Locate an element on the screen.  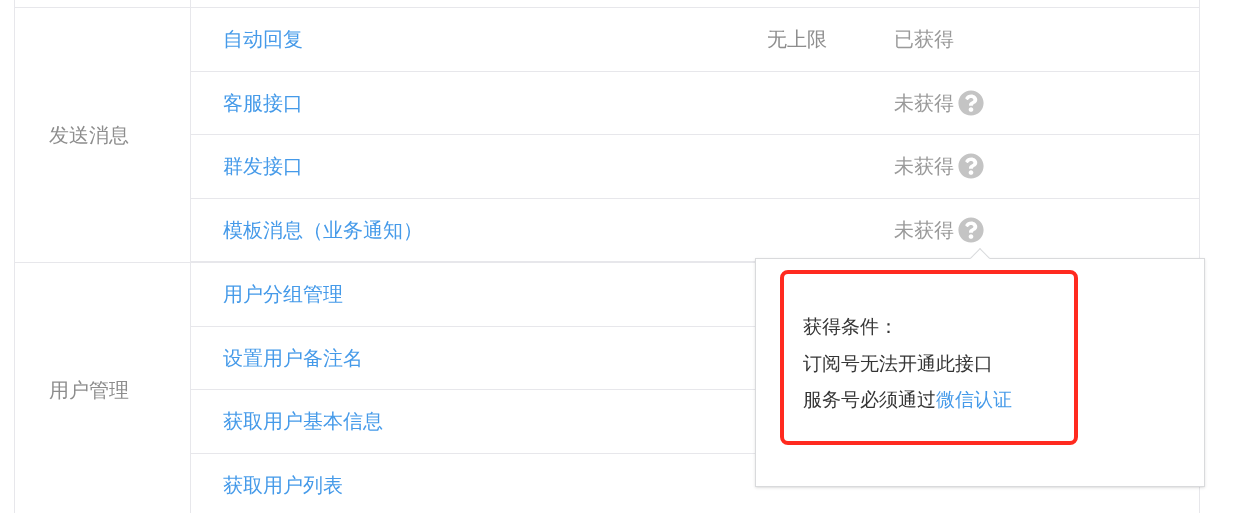
feature-link: 模板消息（业务通知） is located at coordinates (323, 229).